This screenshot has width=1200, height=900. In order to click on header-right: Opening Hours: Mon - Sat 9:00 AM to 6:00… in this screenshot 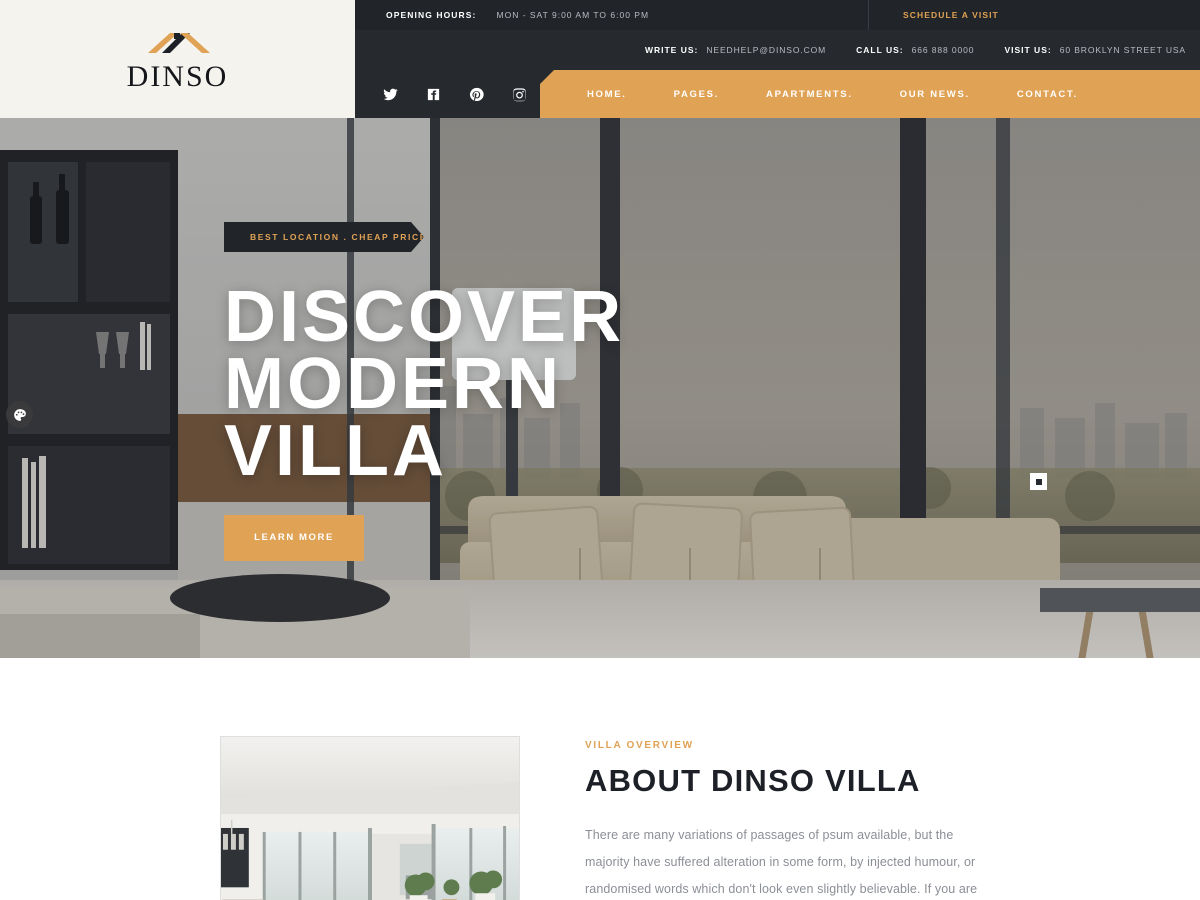, I will do `click(777, 59)`.